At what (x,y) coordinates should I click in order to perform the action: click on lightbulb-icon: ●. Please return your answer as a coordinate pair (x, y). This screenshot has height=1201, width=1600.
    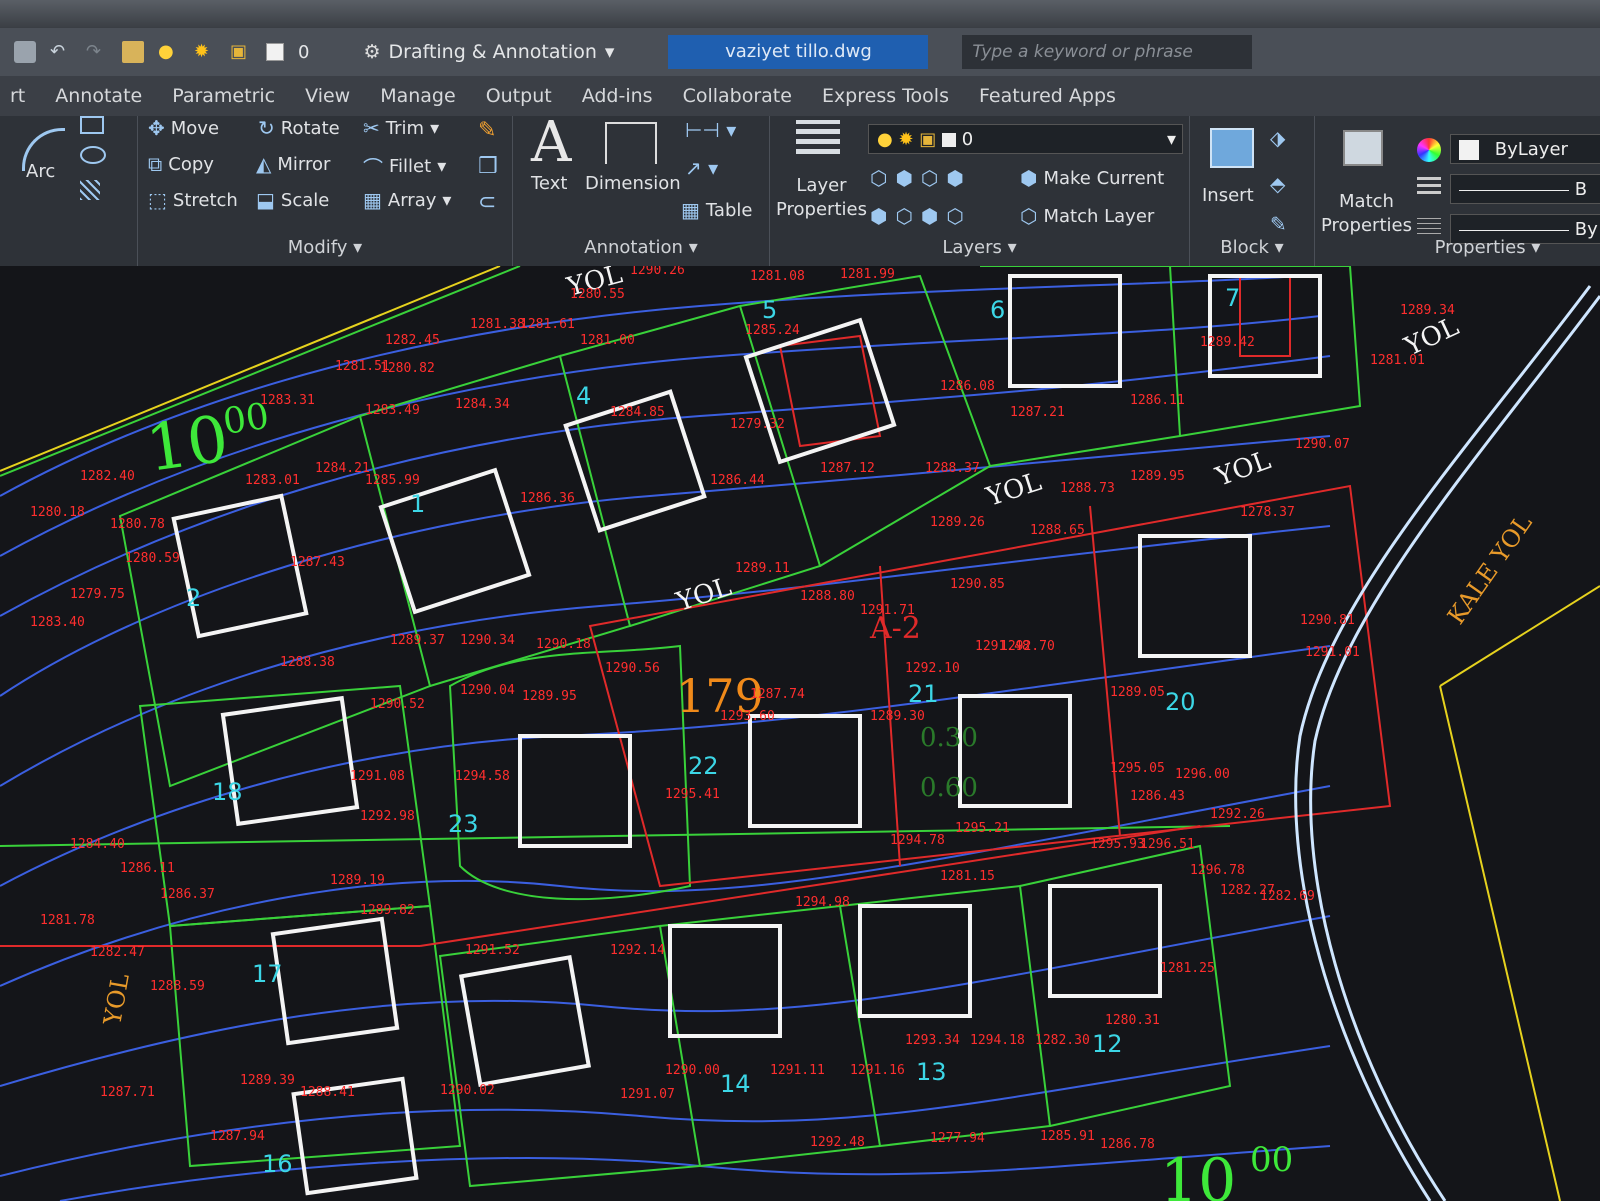
    Looking at the image, I should click on (169, 52).